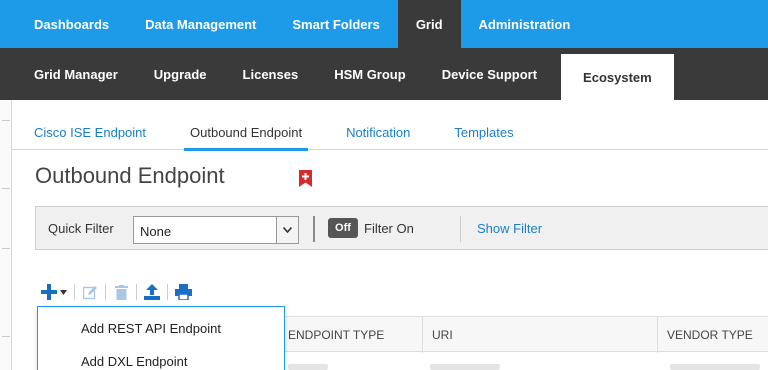 This screenshot has height=370, width=768. Describe the element at coordinates (156, 231) in the screenshot. I see `quick-filter-value: None` at that location.